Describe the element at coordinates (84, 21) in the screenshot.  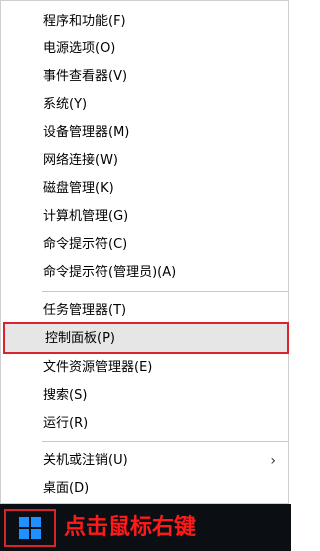
I see `menu-item-label: 程序和功能(F)` at that location.